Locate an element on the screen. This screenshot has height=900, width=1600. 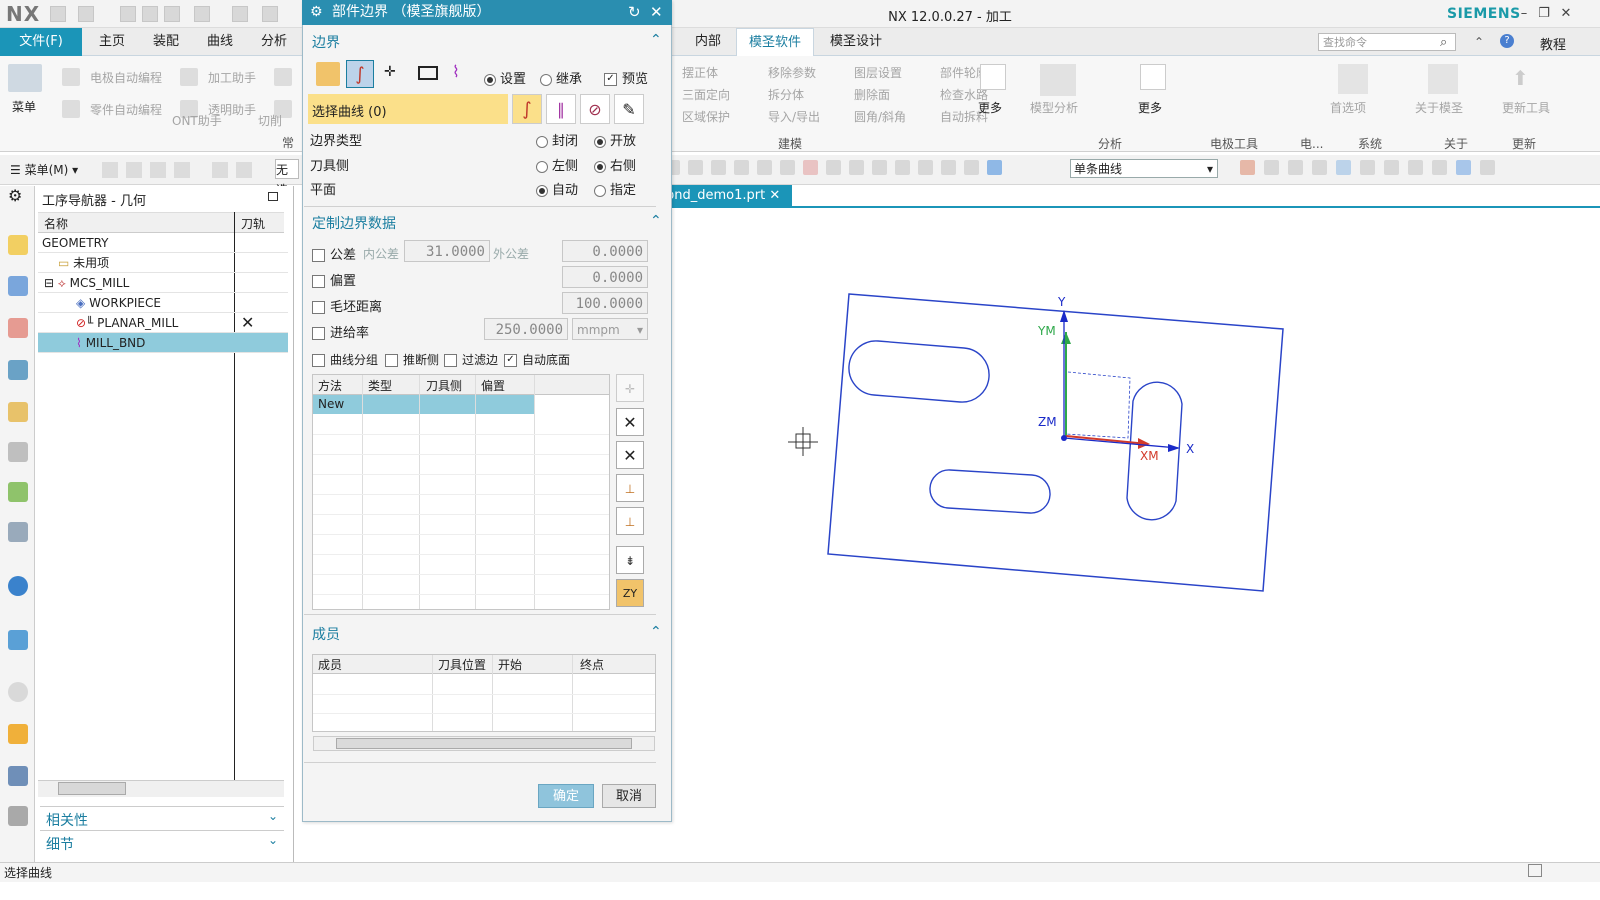
tab-internal: 内部 is located at coordinates (708, 42).